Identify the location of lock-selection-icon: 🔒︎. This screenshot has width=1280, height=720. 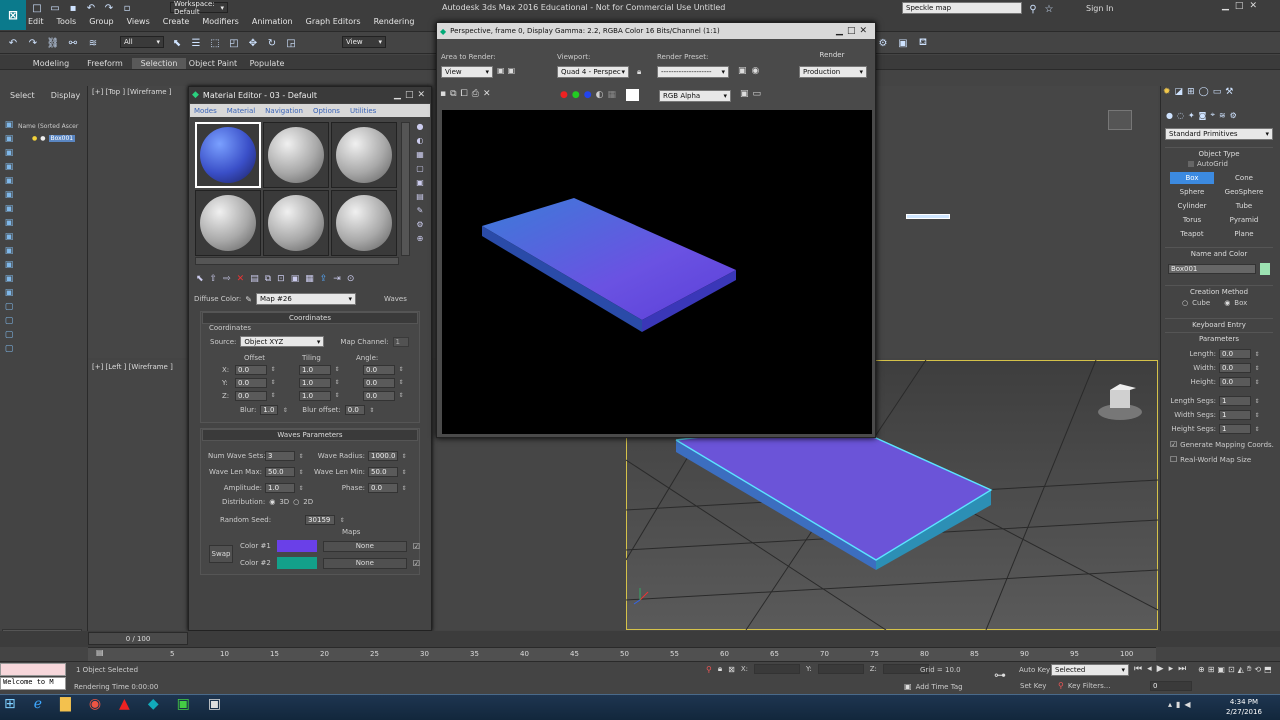
(720, 669).